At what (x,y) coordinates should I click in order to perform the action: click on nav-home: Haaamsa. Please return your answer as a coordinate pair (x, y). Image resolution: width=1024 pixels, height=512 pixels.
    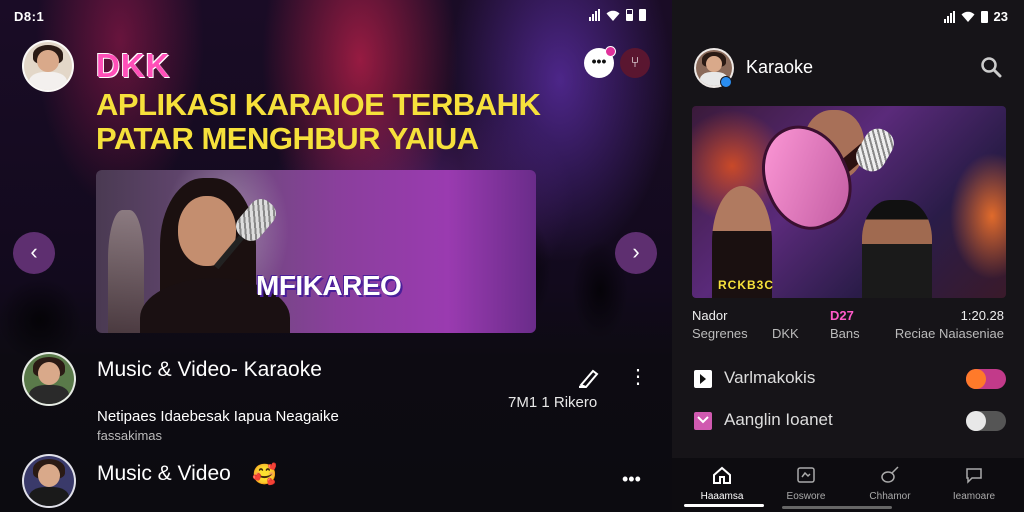
    Looking at the image, I should click on (722, 484).